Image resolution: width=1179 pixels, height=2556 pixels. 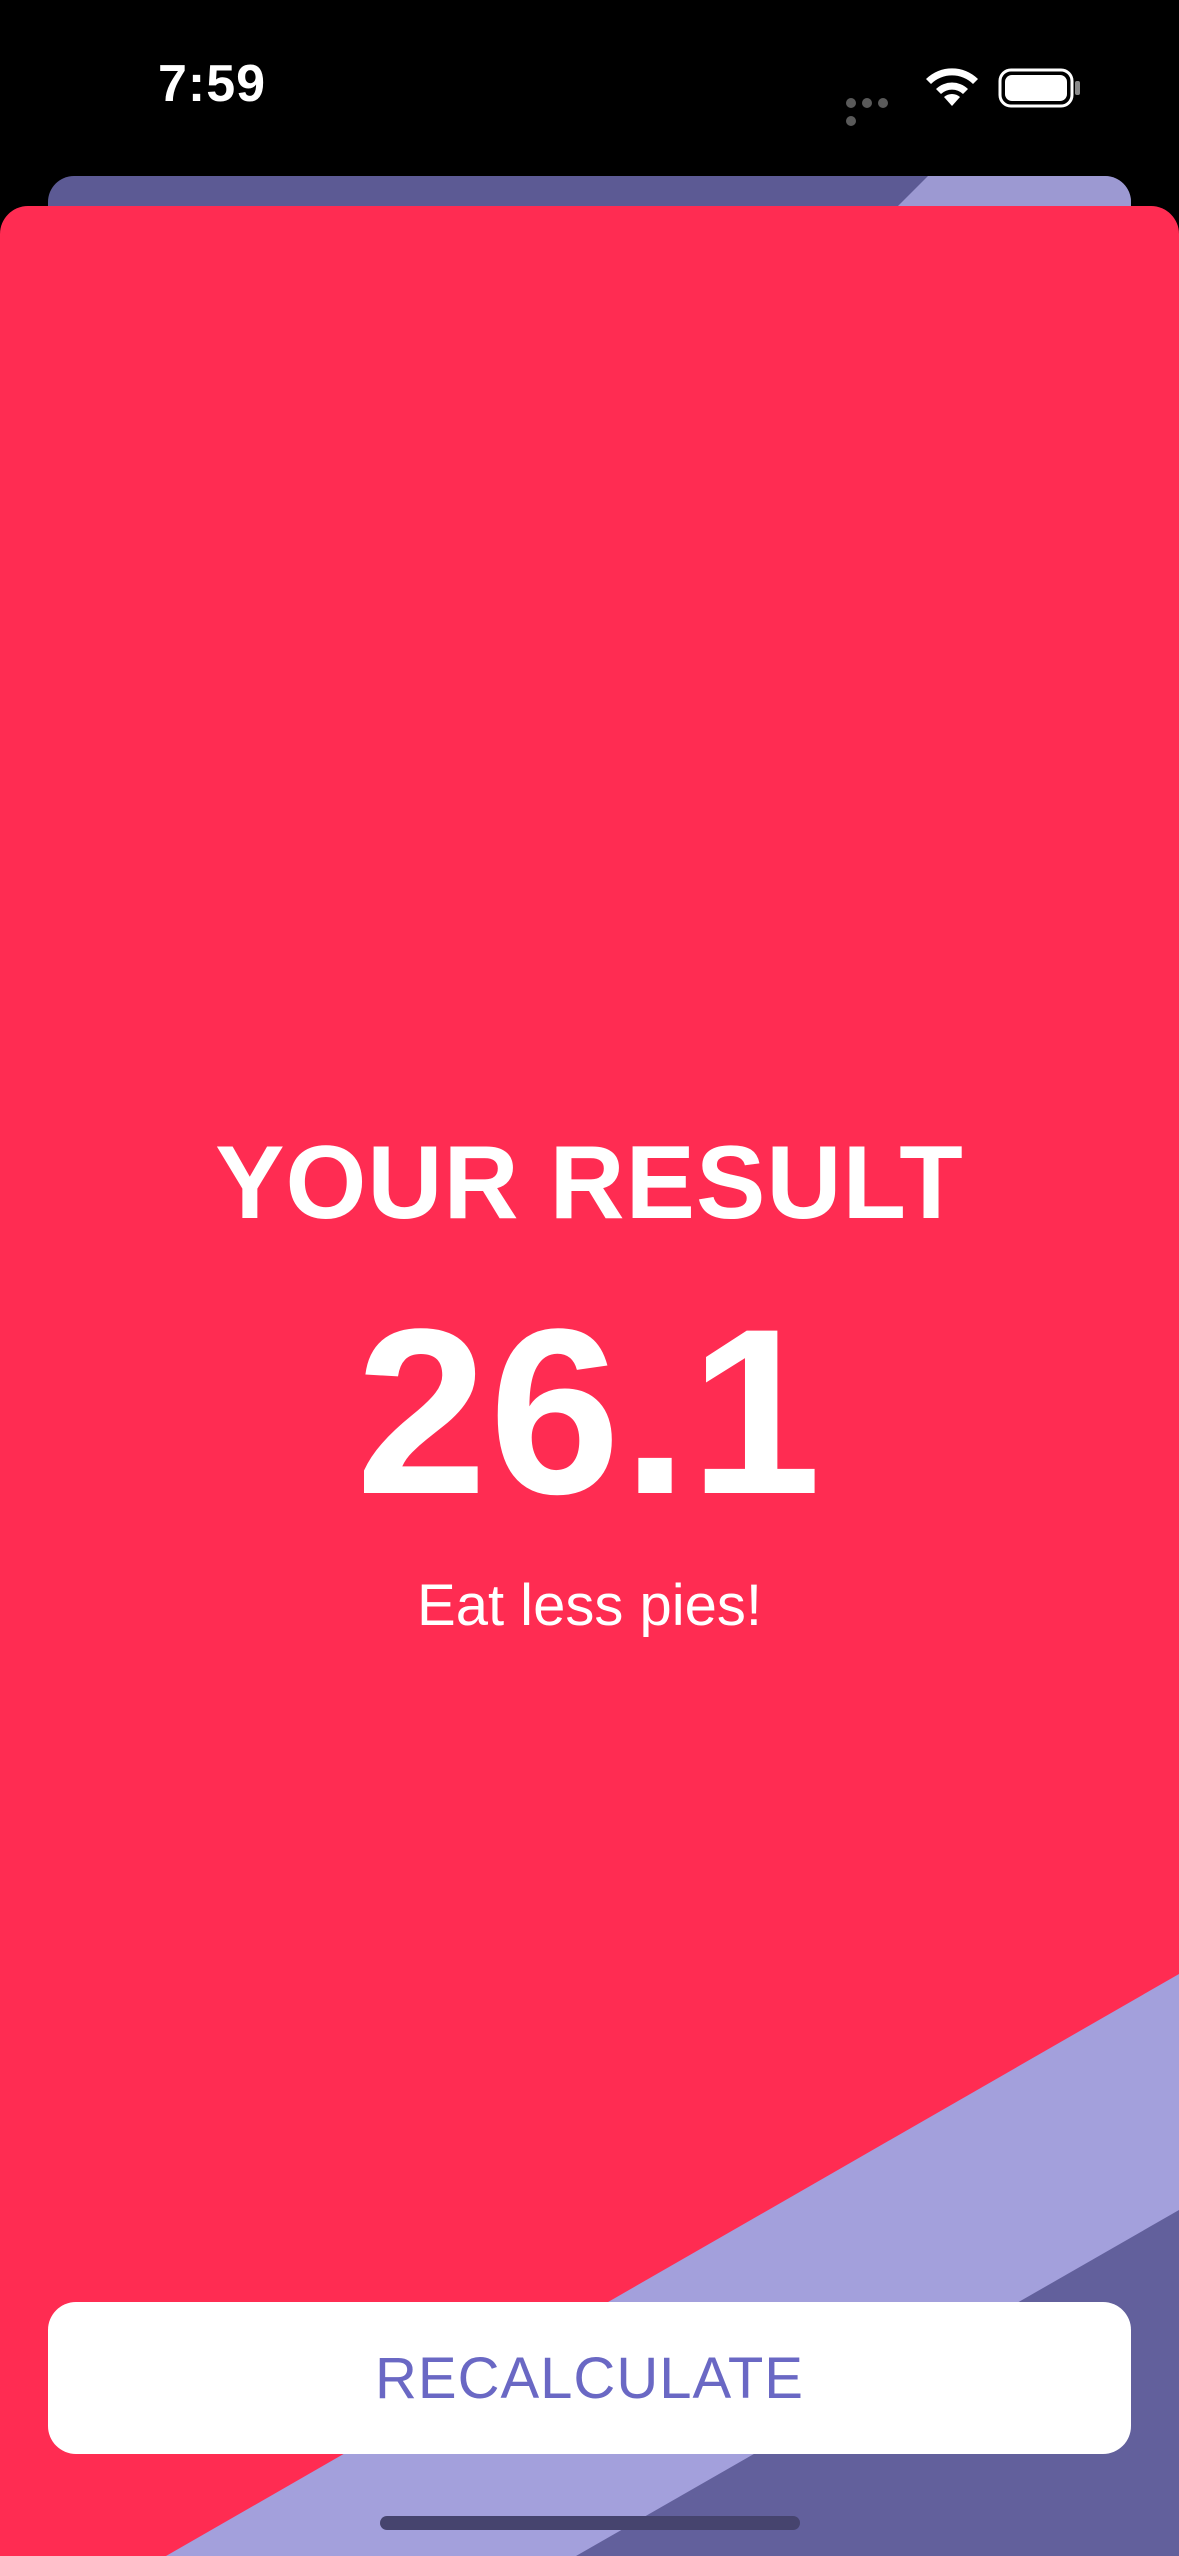 What do you see at coordinates (952, 87) in the screenshot?
I see `wifi-icon` at bounding box center [952, 87].